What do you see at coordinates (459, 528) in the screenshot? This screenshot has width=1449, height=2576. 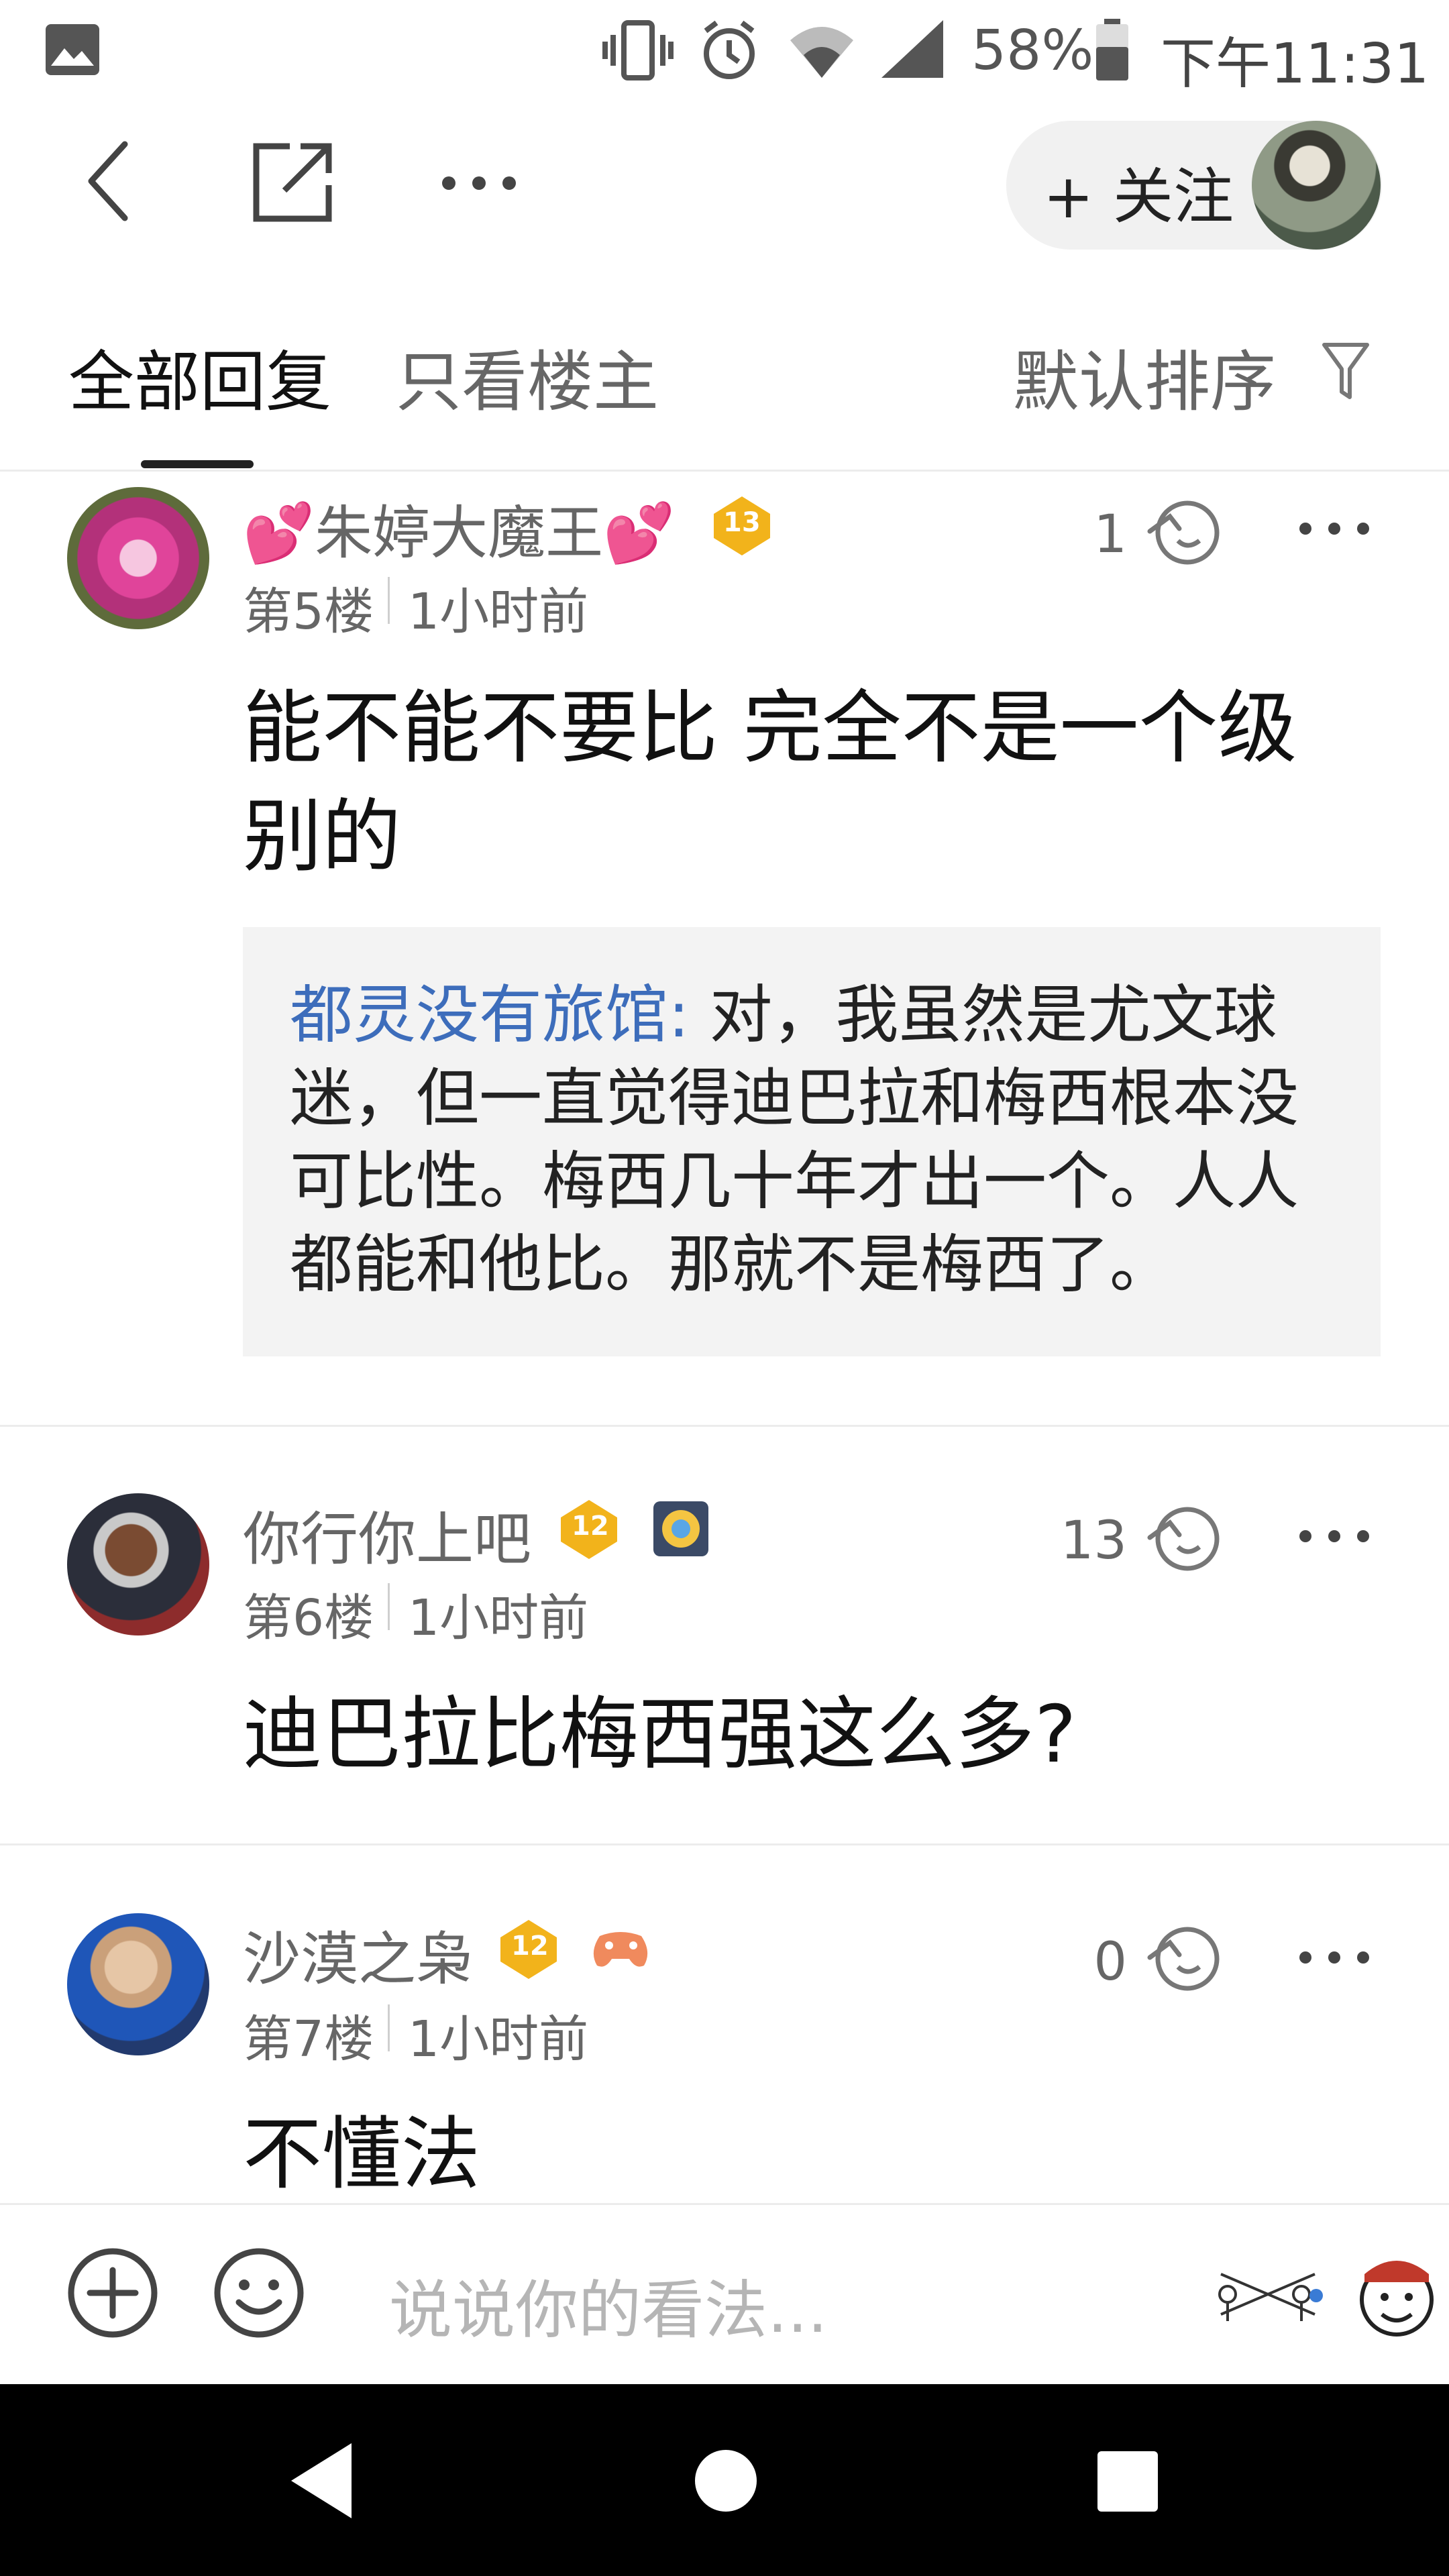 I see `username: 💕朱婷大魔王💕` at bounding box center [459, 528].